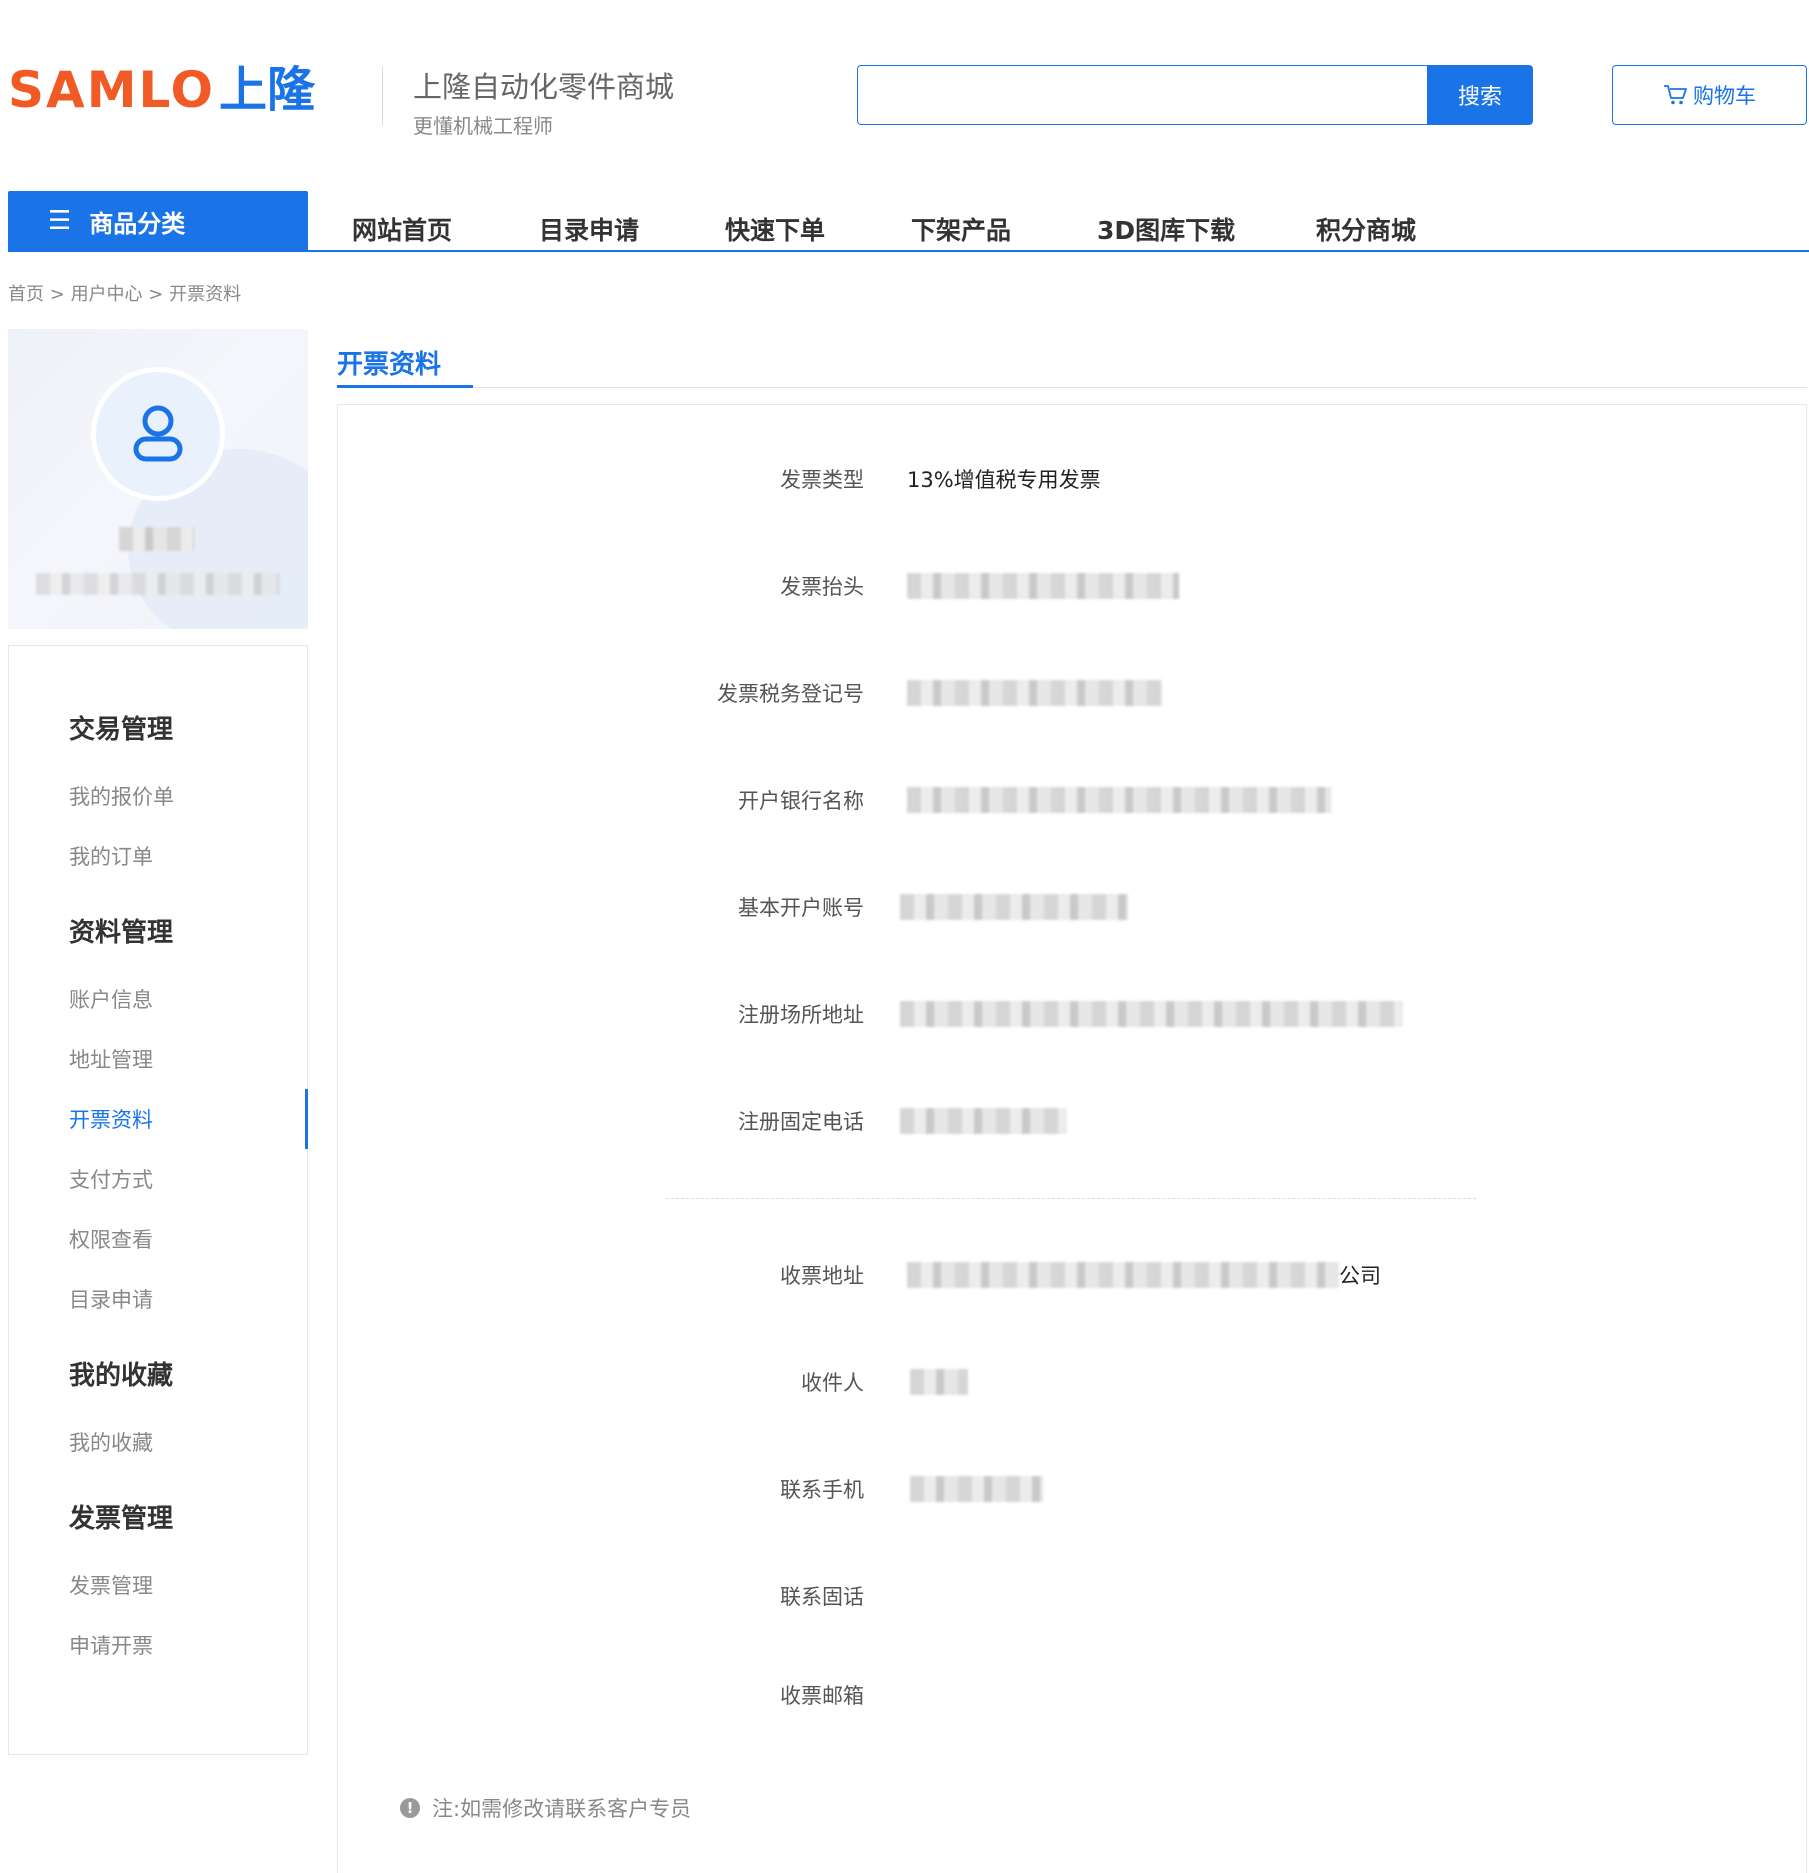 The width and height of the screenshot is (1809, 1873). I want to click on value-mobile-masked, so click(976, 1489).